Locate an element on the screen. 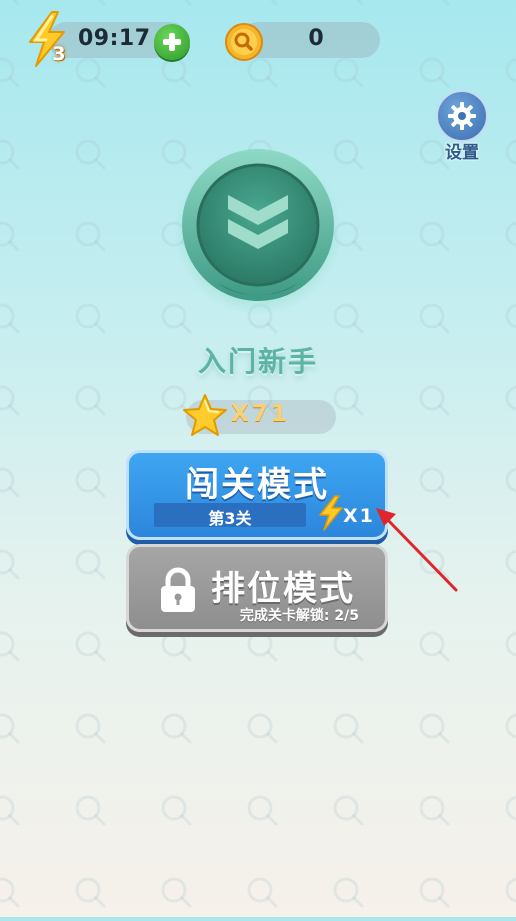 This screenshot has width=516, height=921. lightning-bolt-icon is located at coordinates (331, 513).